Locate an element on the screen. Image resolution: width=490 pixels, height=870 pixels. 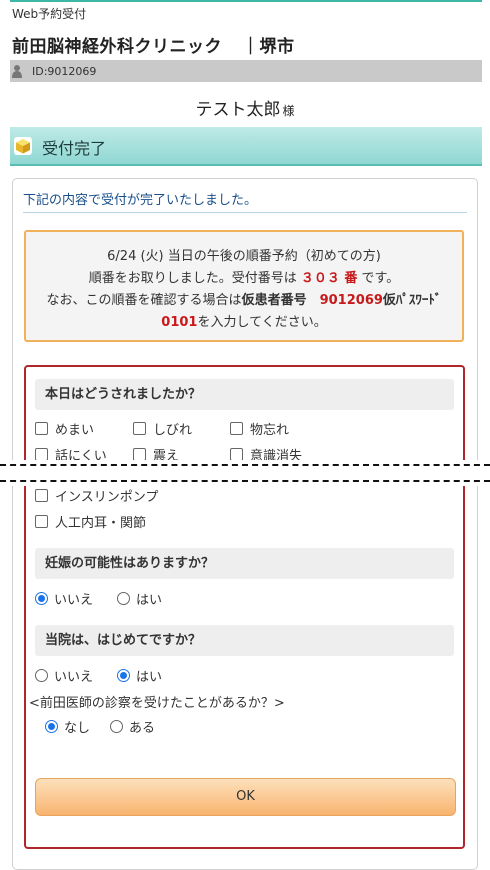
radio-first-visit-yes is located at coordinates (123, 675).